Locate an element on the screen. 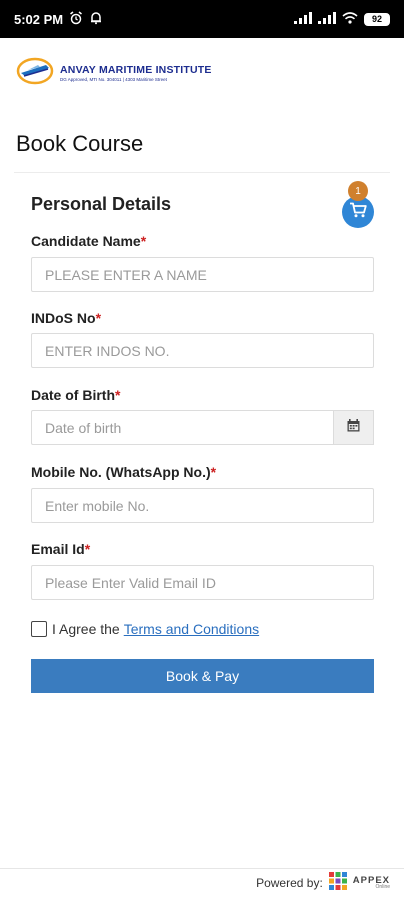 The height and width of the screenshot is (900, 404). calendar-icon is located at coordinates (353, 427).